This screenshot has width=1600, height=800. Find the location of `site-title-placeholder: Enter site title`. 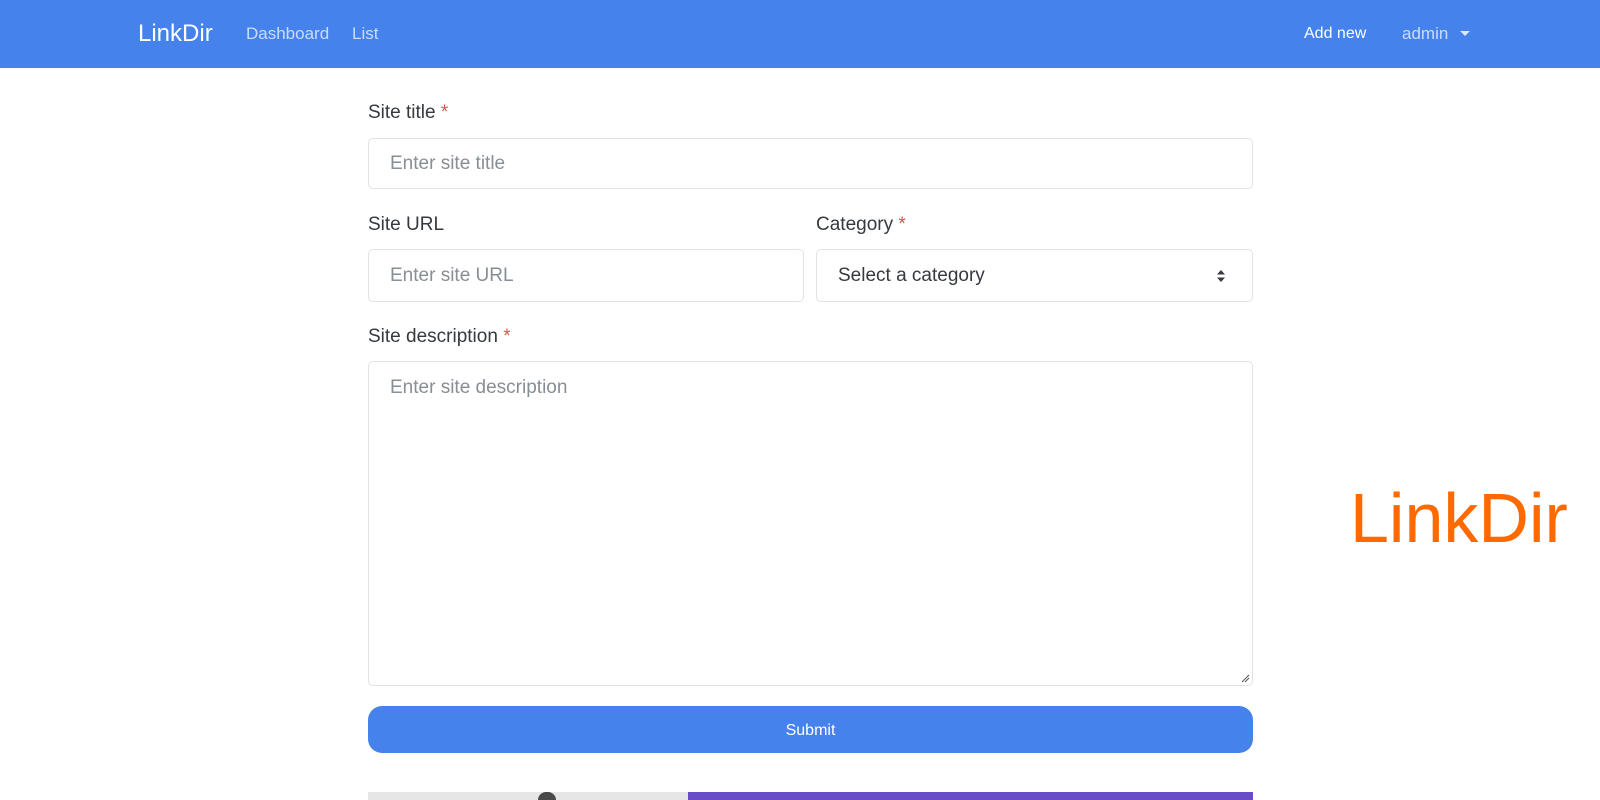

site-title-placeholder: Enter site title is located at coordinates (448, 163).